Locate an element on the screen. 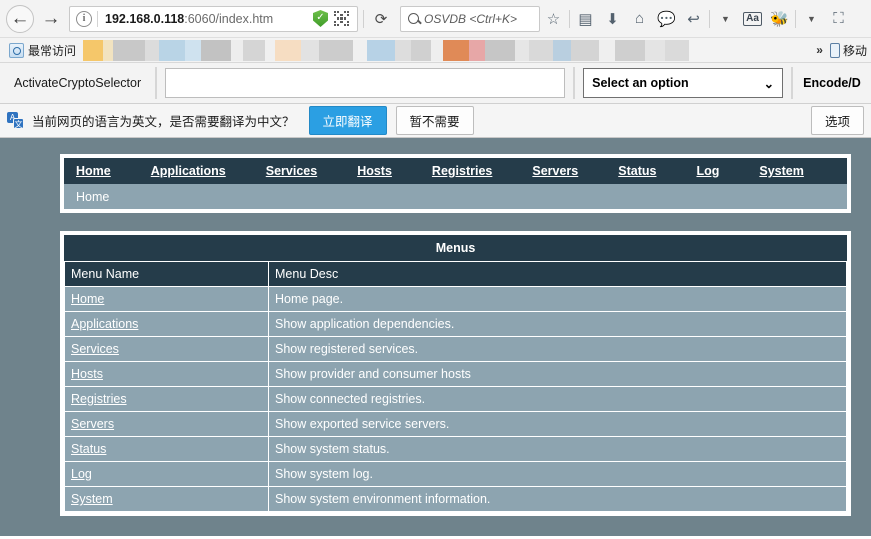 The width and height of the screenshot is (871, 539). menu-name-cell: Services is located at coordinates (166, 349).